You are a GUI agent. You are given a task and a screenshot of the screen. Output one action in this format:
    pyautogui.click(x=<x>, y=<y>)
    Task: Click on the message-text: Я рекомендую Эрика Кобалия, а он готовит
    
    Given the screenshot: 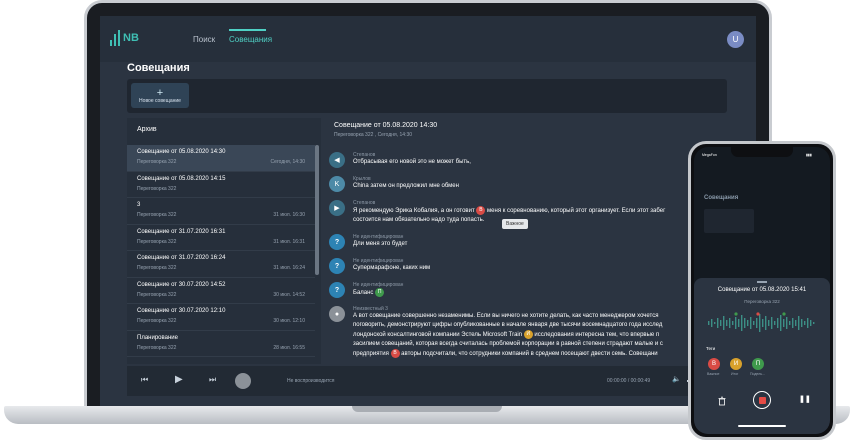 What is the action you would take?
    pyautogui.click(x=414, y=211)
    